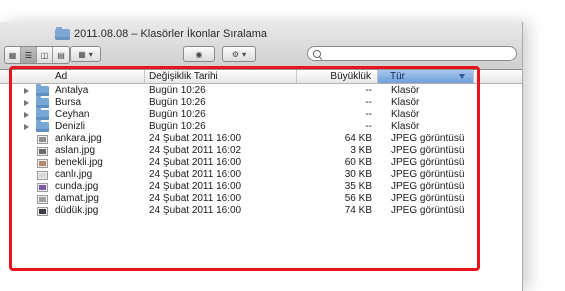 Image resolution: width=565 pixels, height=291 pixels. I want to click on file-size: 35 KB, so click(358, 186).